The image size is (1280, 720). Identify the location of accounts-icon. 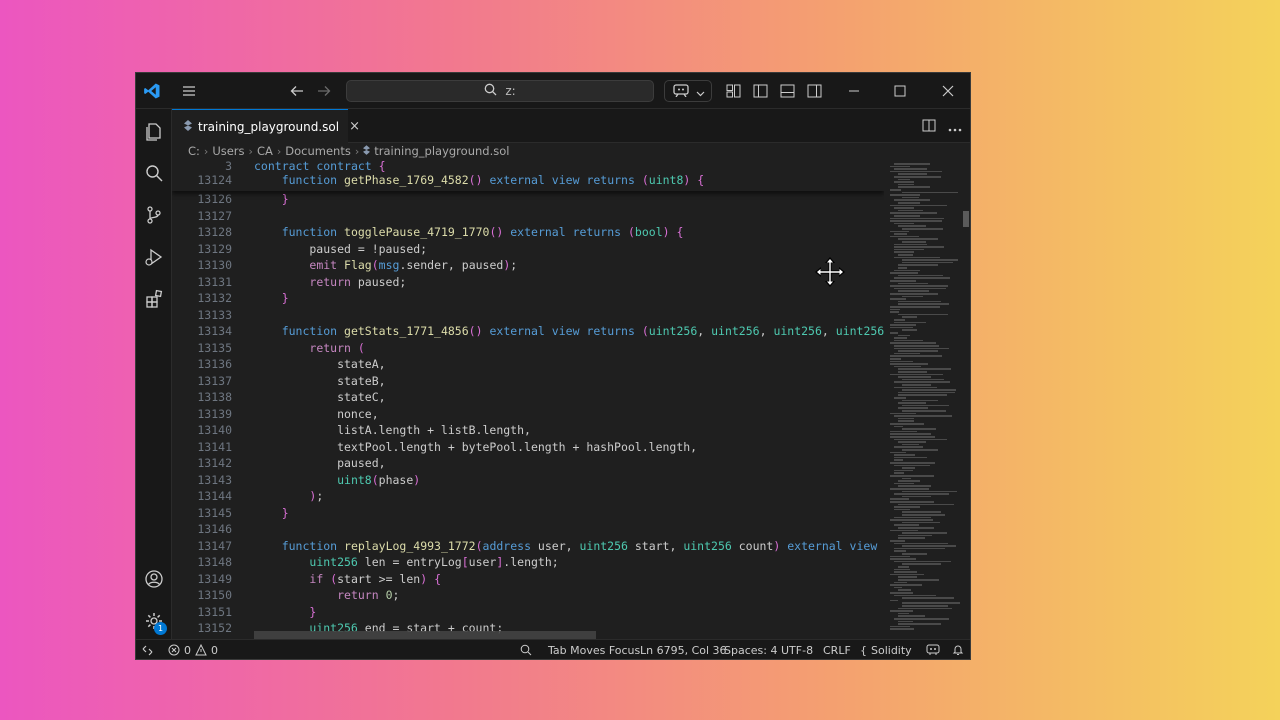
(154, 579).